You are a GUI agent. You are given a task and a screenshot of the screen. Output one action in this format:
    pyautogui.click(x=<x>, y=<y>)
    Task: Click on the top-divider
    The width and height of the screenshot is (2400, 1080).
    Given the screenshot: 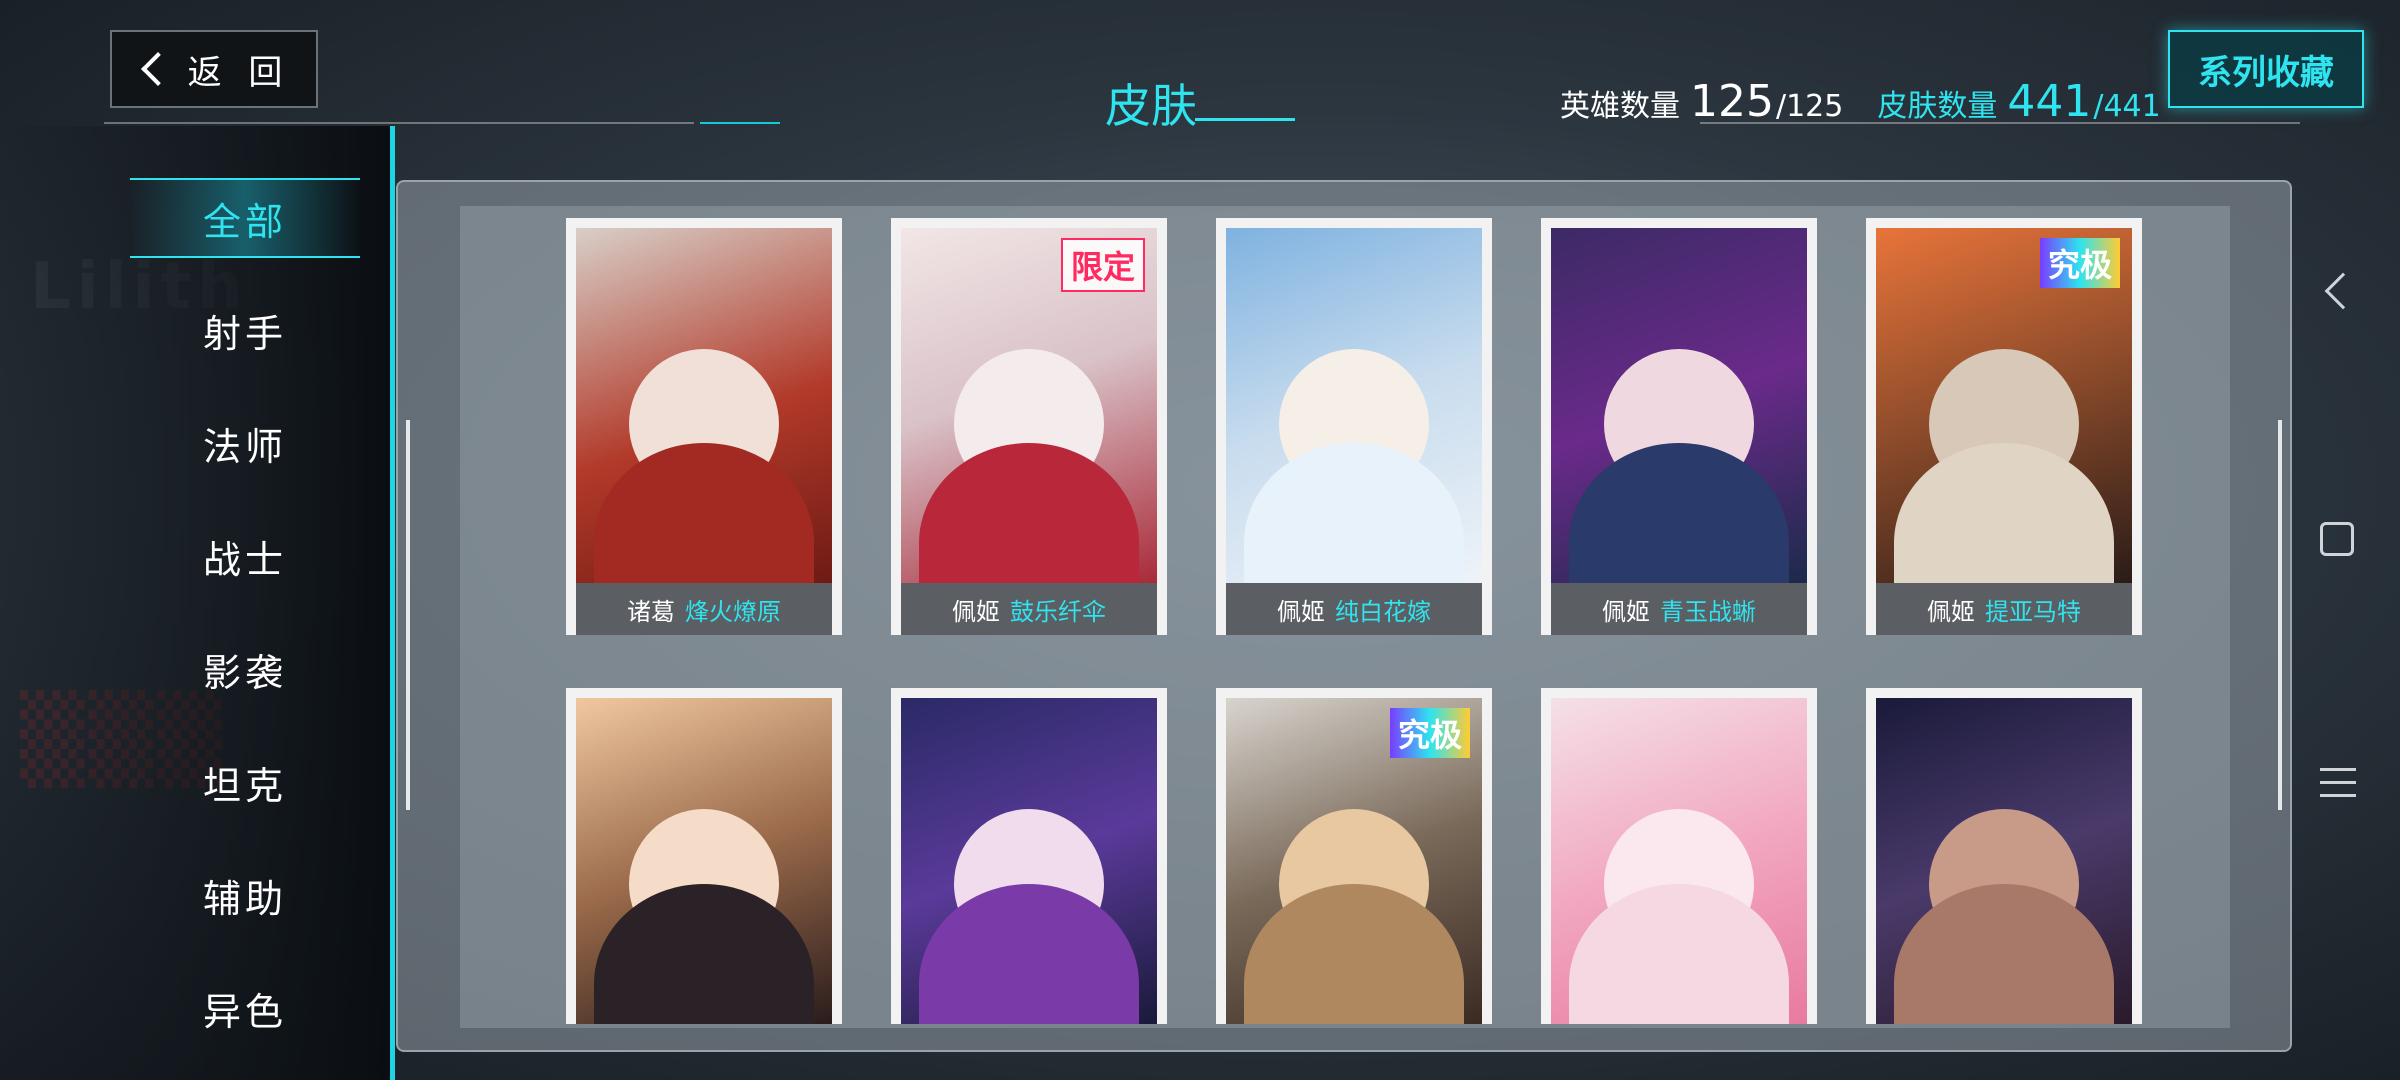 What is the action you would take?
    pyautogui.click(x=399, y=123)
    